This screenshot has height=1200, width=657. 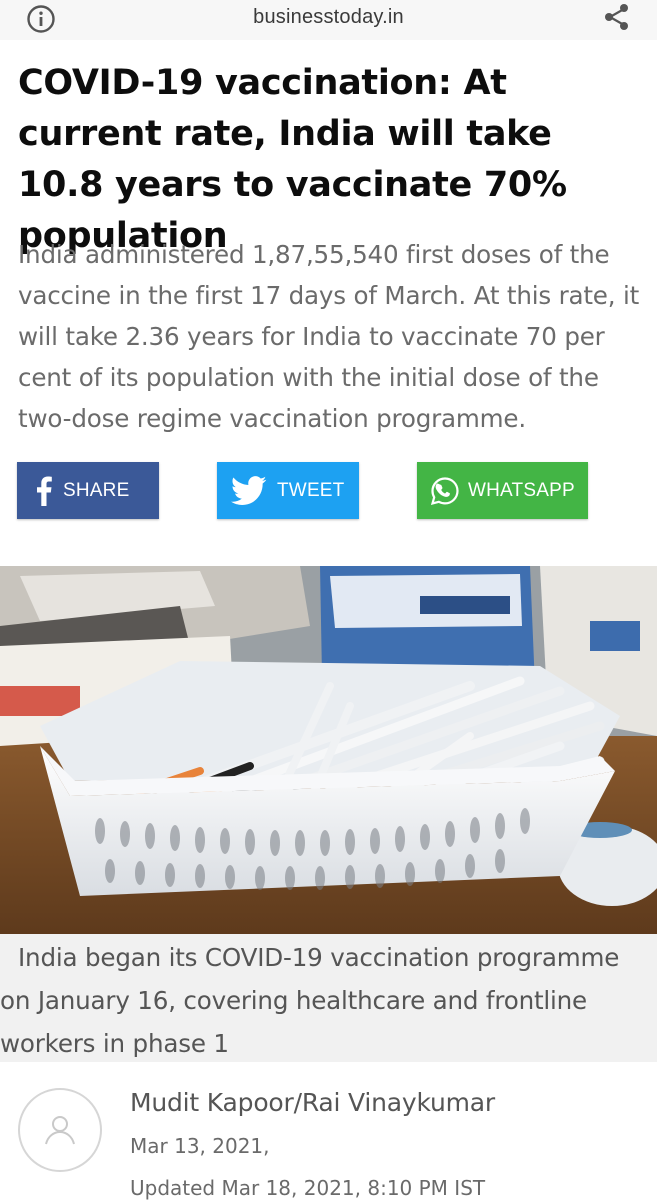 What do you see at coordinates (521, 490) in the screenshot?
I see `whatsapp-share-label: WHATSAPP` at bounding box center [521, 490].